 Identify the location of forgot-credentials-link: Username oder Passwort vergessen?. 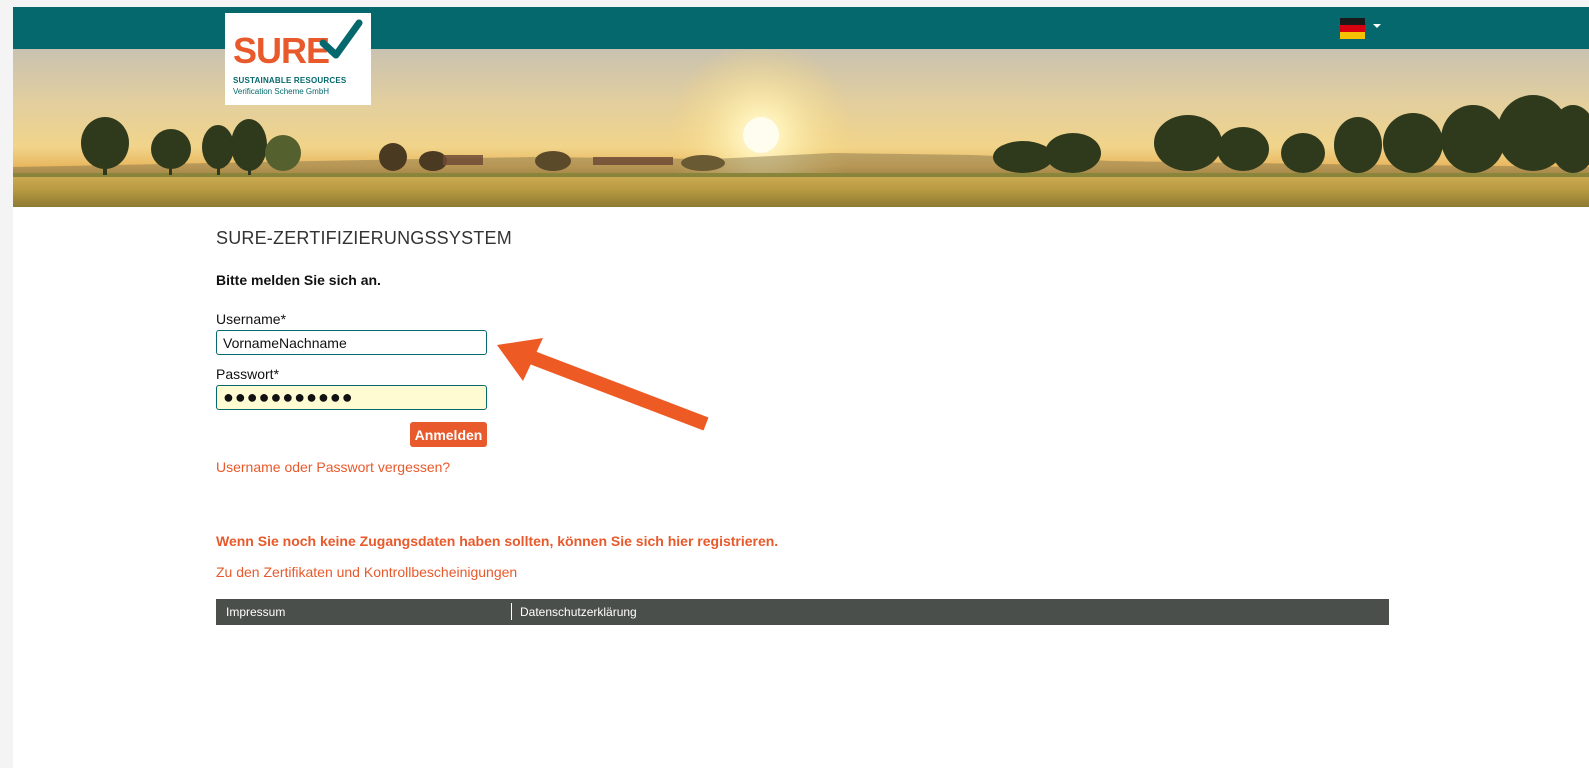
(333, 467).